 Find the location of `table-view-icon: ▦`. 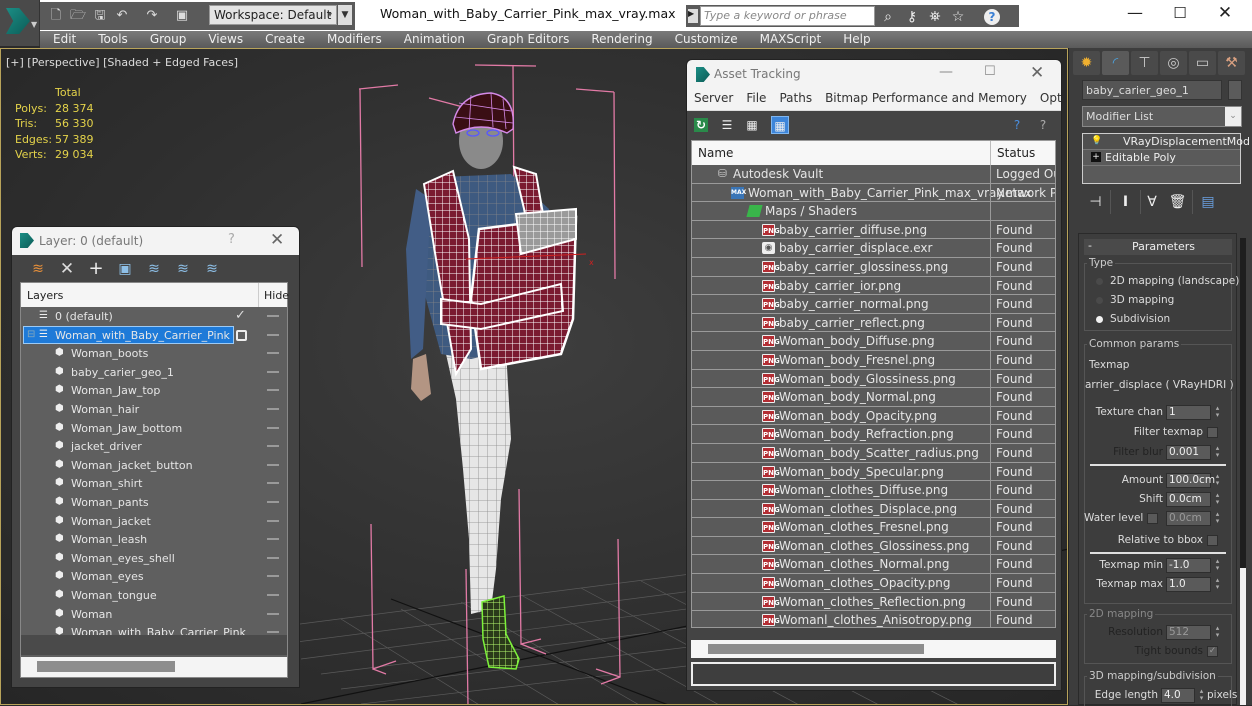

table-view-icon: ▦ is located at coordinates (780, 125).